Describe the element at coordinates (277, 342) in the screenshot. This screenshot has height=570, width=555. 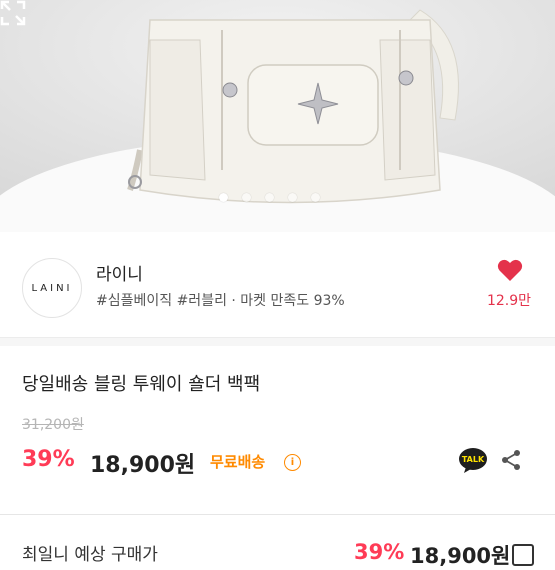
I see `section-divider` at that location.